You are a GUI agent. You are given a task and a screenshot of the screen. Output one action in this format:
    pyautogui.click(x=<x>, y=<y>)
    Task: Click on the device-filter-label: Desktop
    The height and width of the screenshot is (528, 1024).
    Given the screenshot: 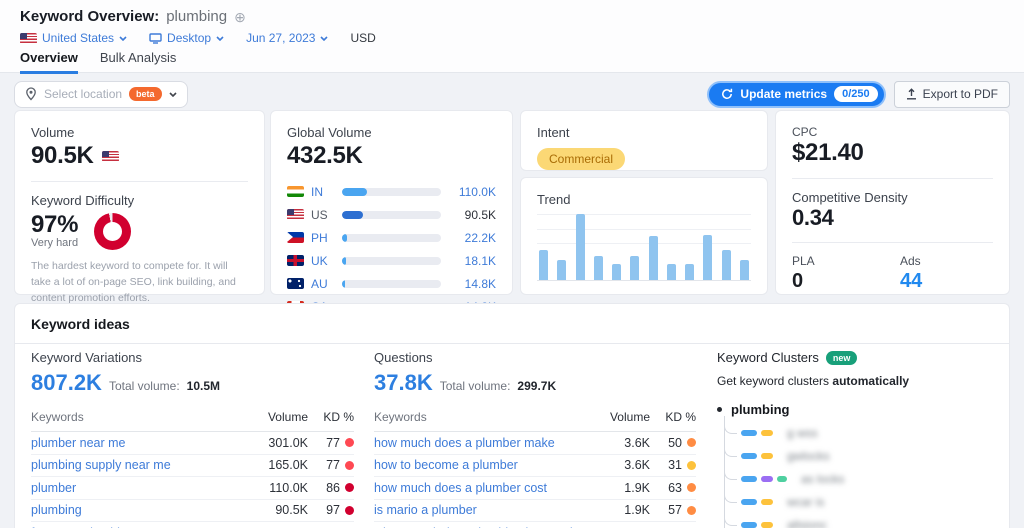 What is the action you would take?
    pyautogui.click(x=189, y=38)
    